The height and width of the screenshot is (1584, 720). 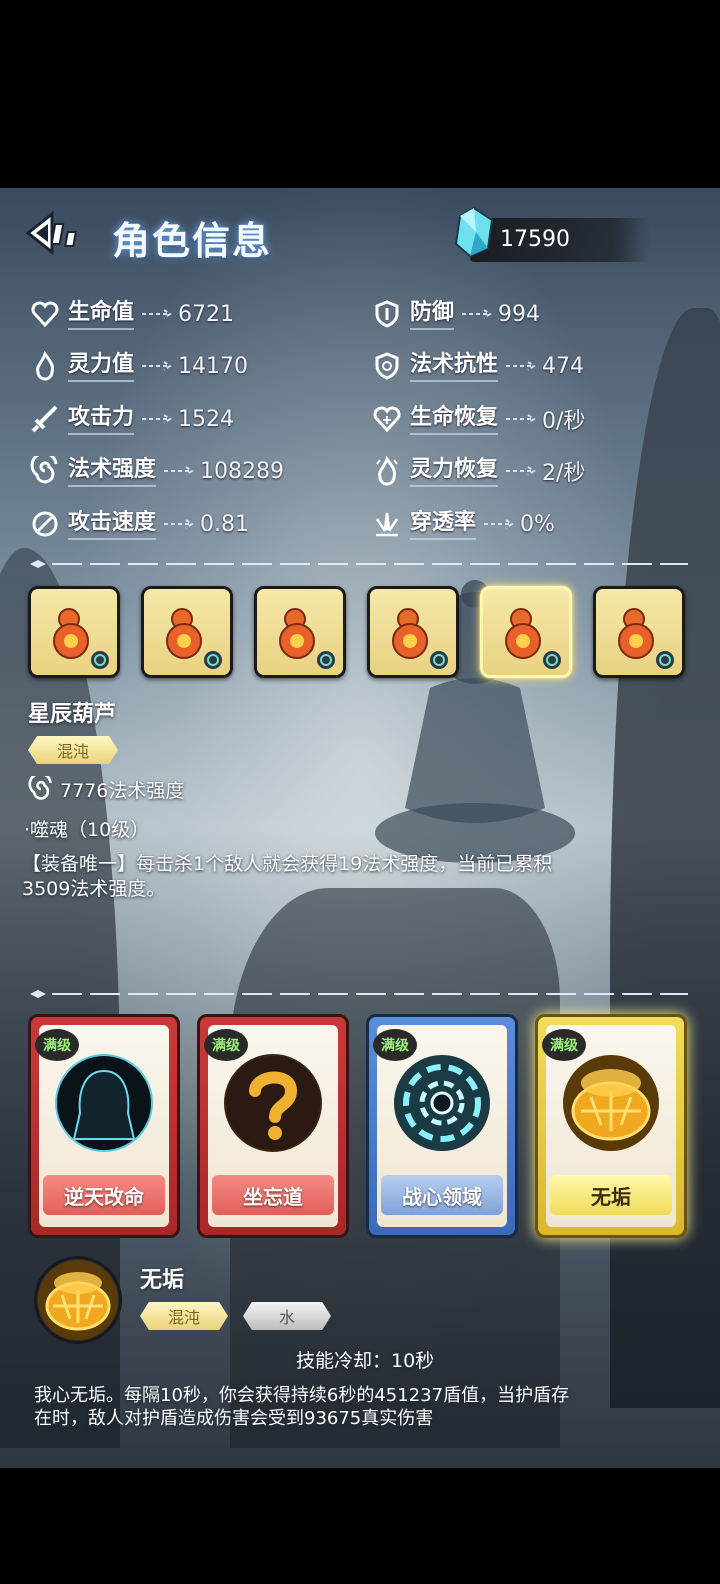 I want to click on stat-label: 灵力值, so click(x=101, y=366).